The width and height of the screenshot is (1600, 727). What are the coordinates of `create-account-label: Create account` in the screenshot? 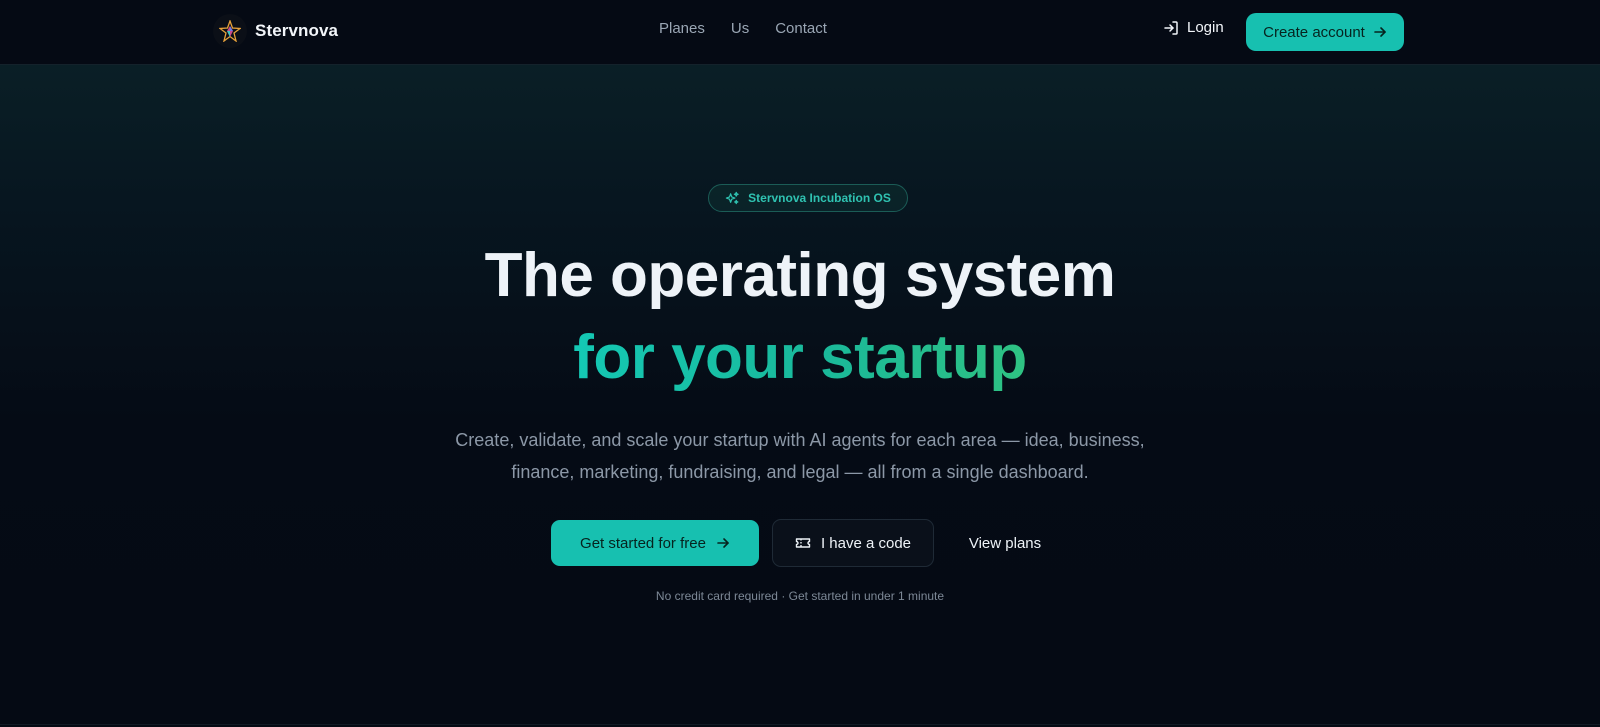 It's located at (1314, 32).